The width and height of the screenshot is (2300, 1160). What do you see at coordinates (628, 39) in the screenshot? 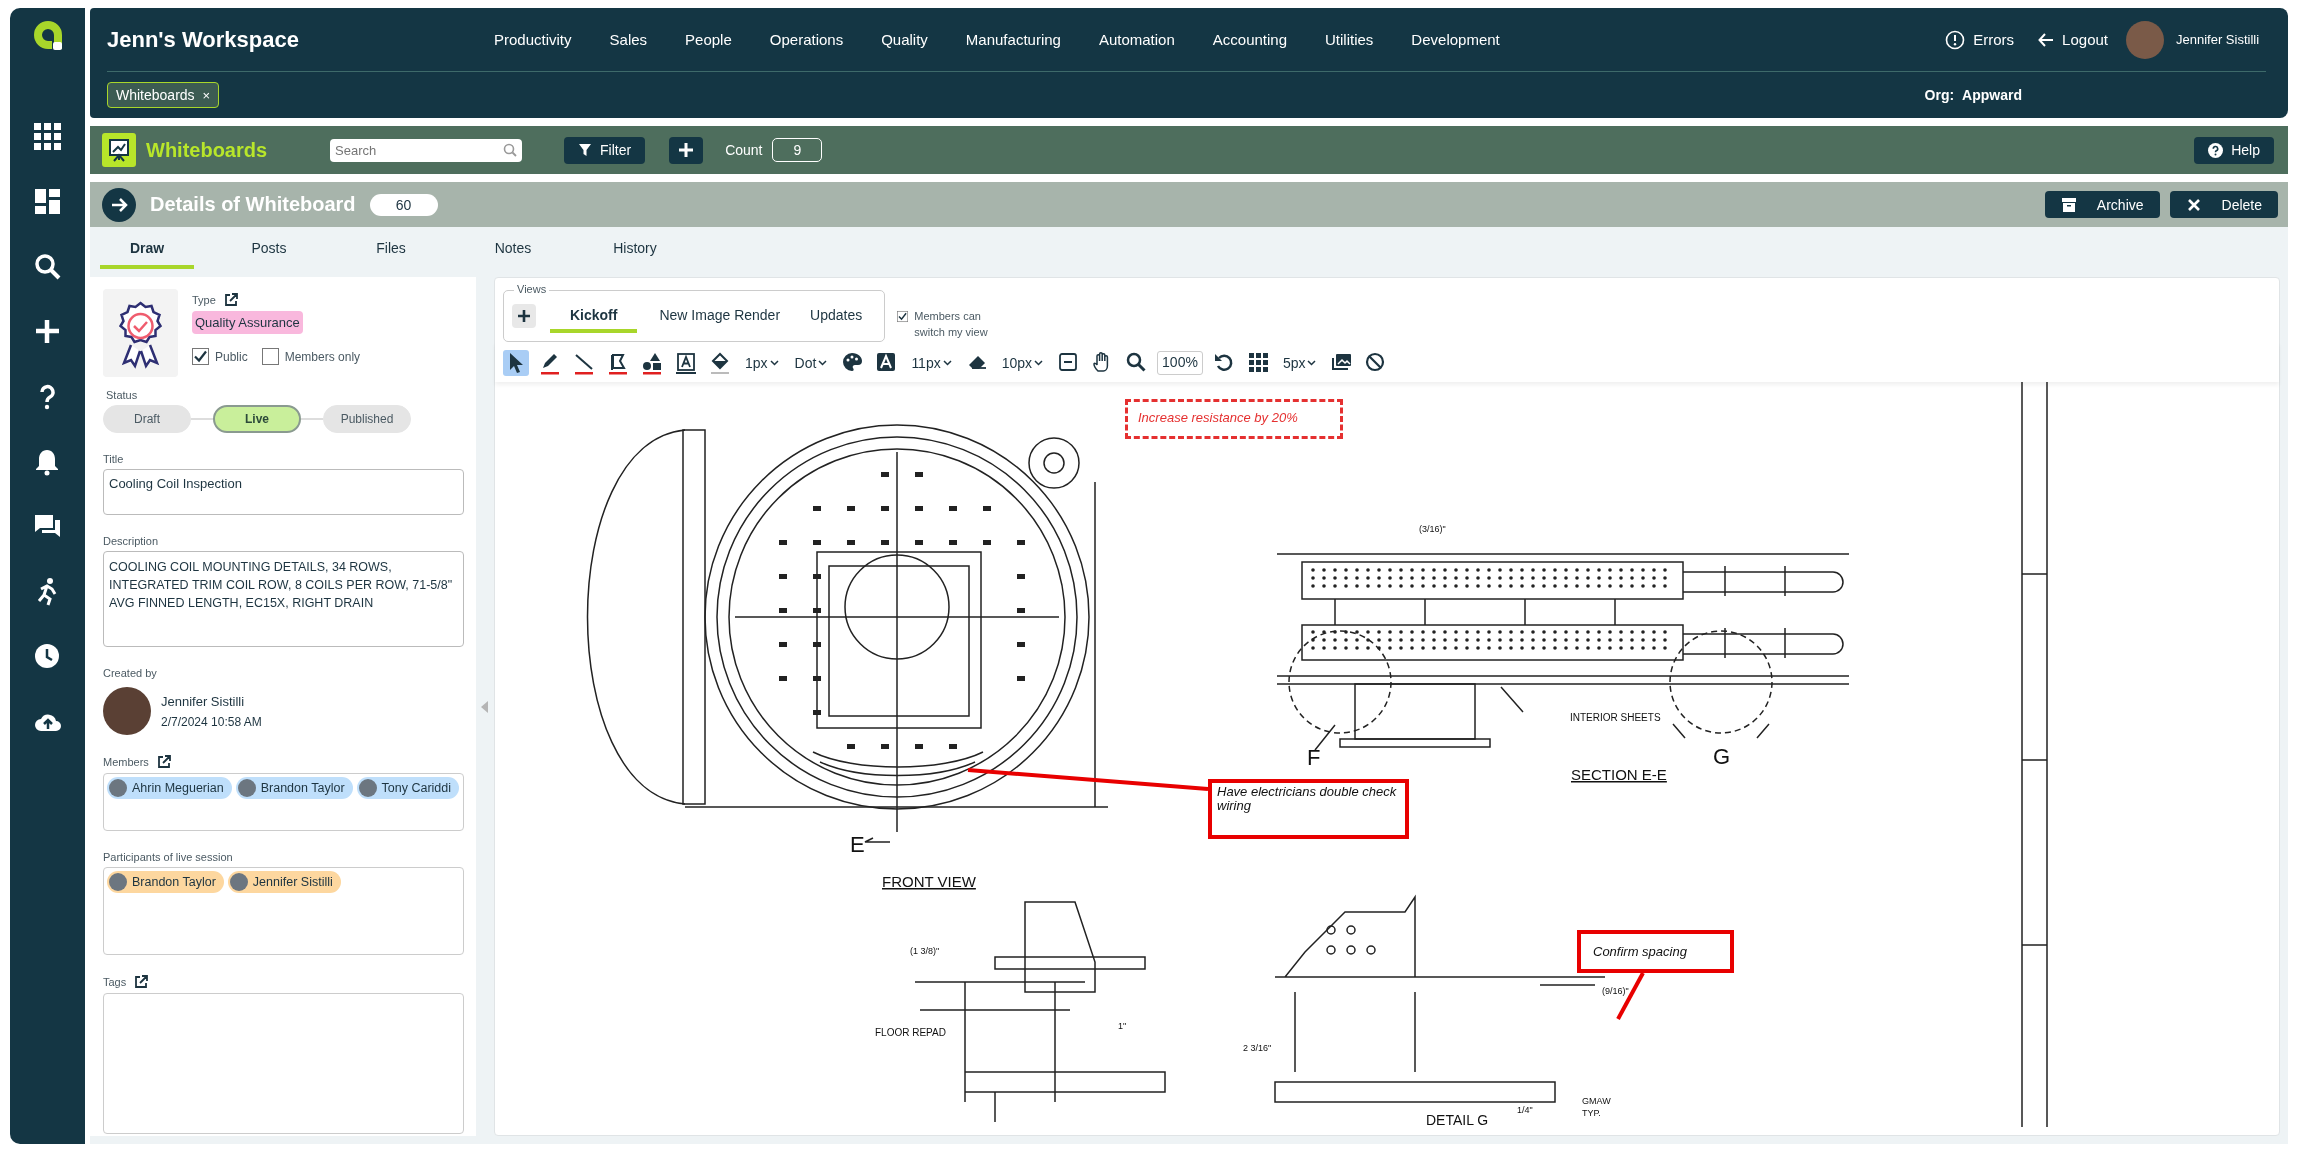
I see `nav-link: Sales` at bounding box center [628, 39].